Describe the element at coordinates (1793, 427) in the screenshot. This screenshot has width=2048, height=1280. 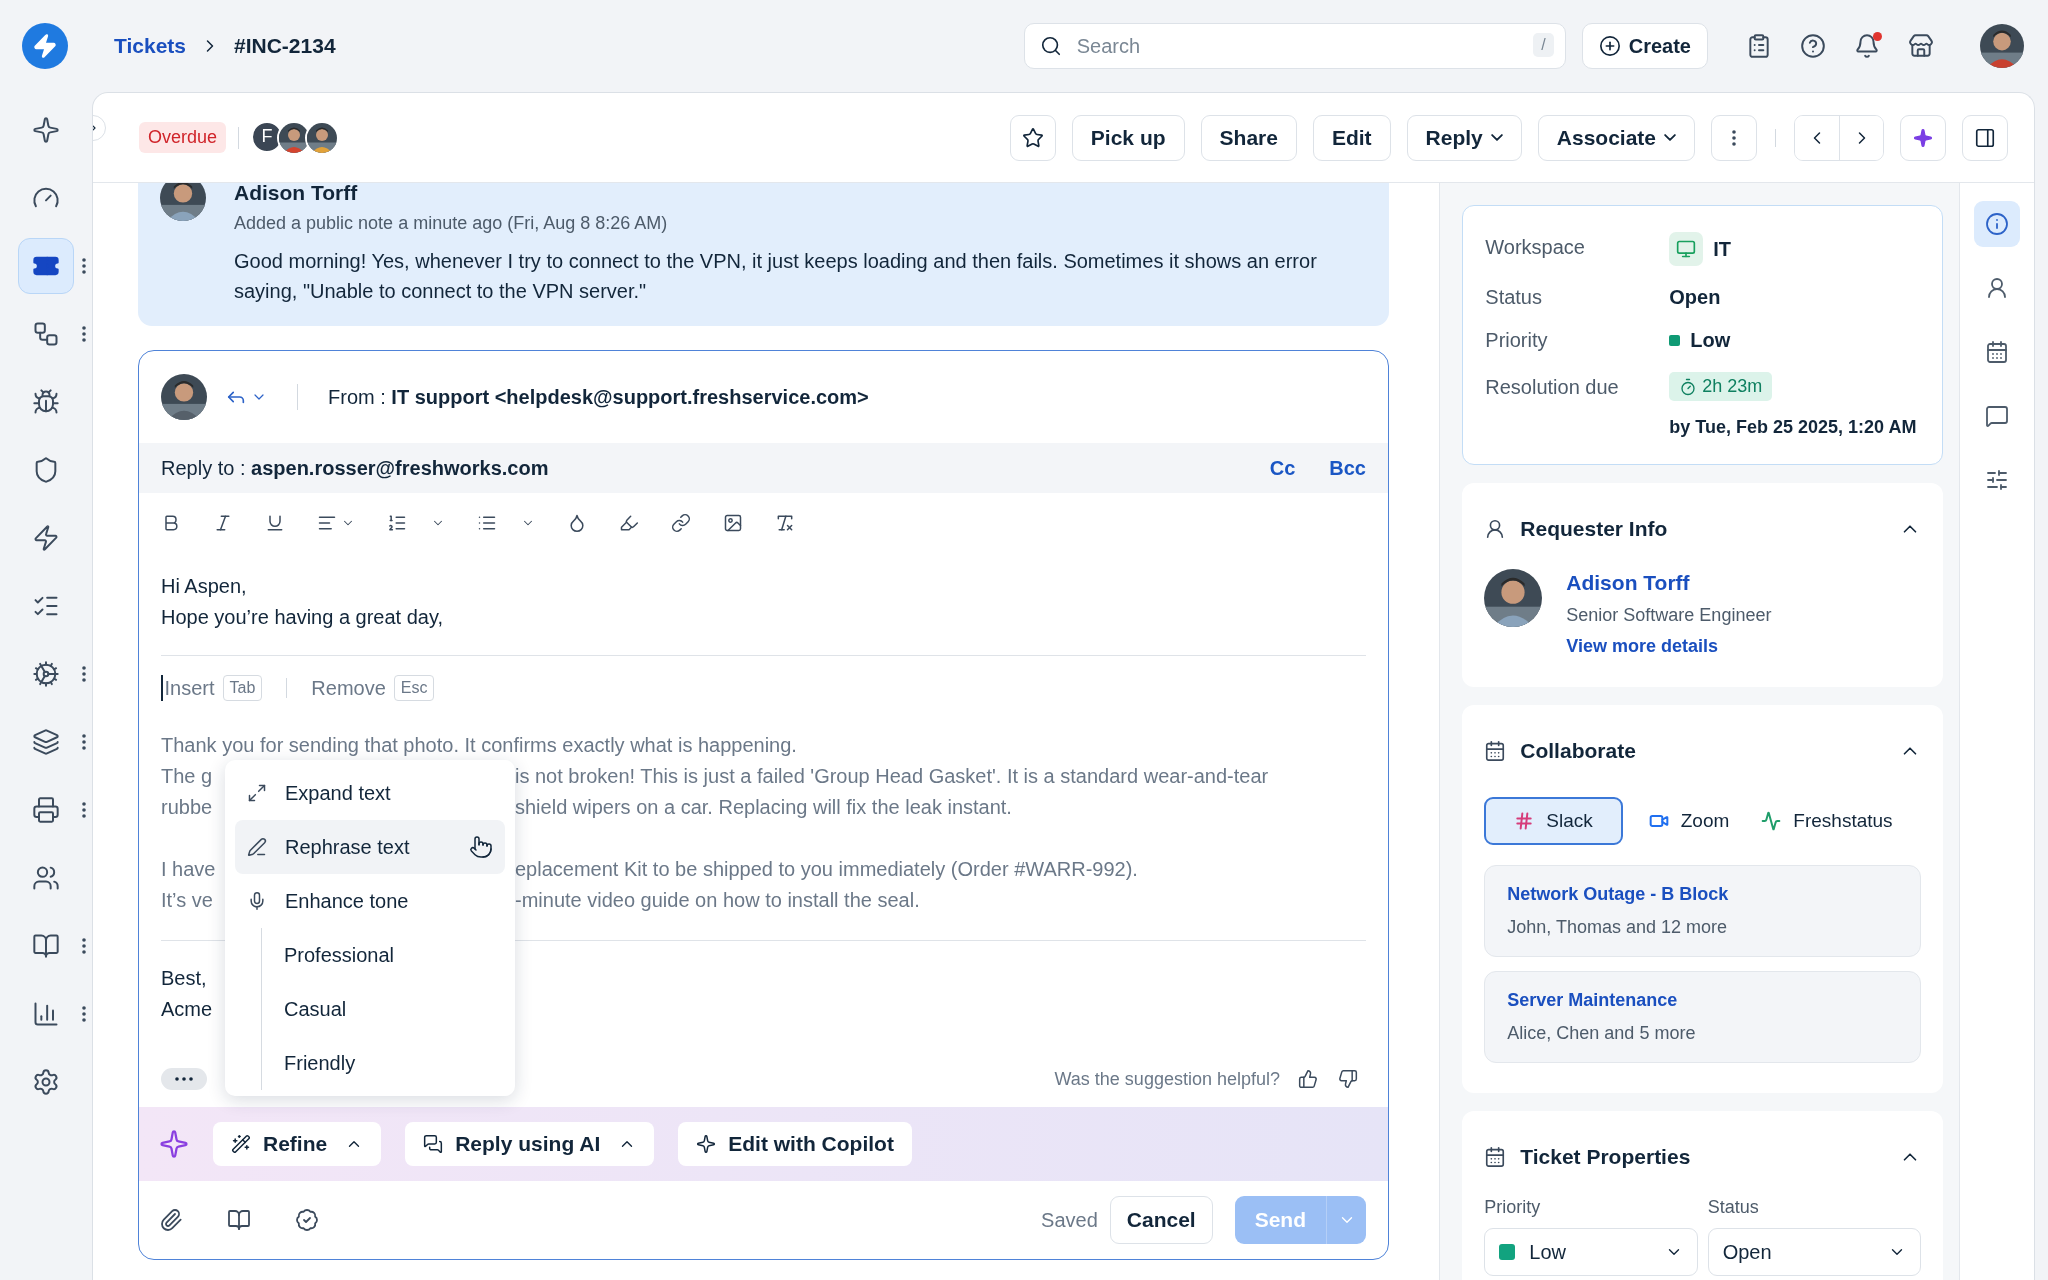
I see `due-date: by Tue, Feb 25 2025, 1:20 AM` at that location.